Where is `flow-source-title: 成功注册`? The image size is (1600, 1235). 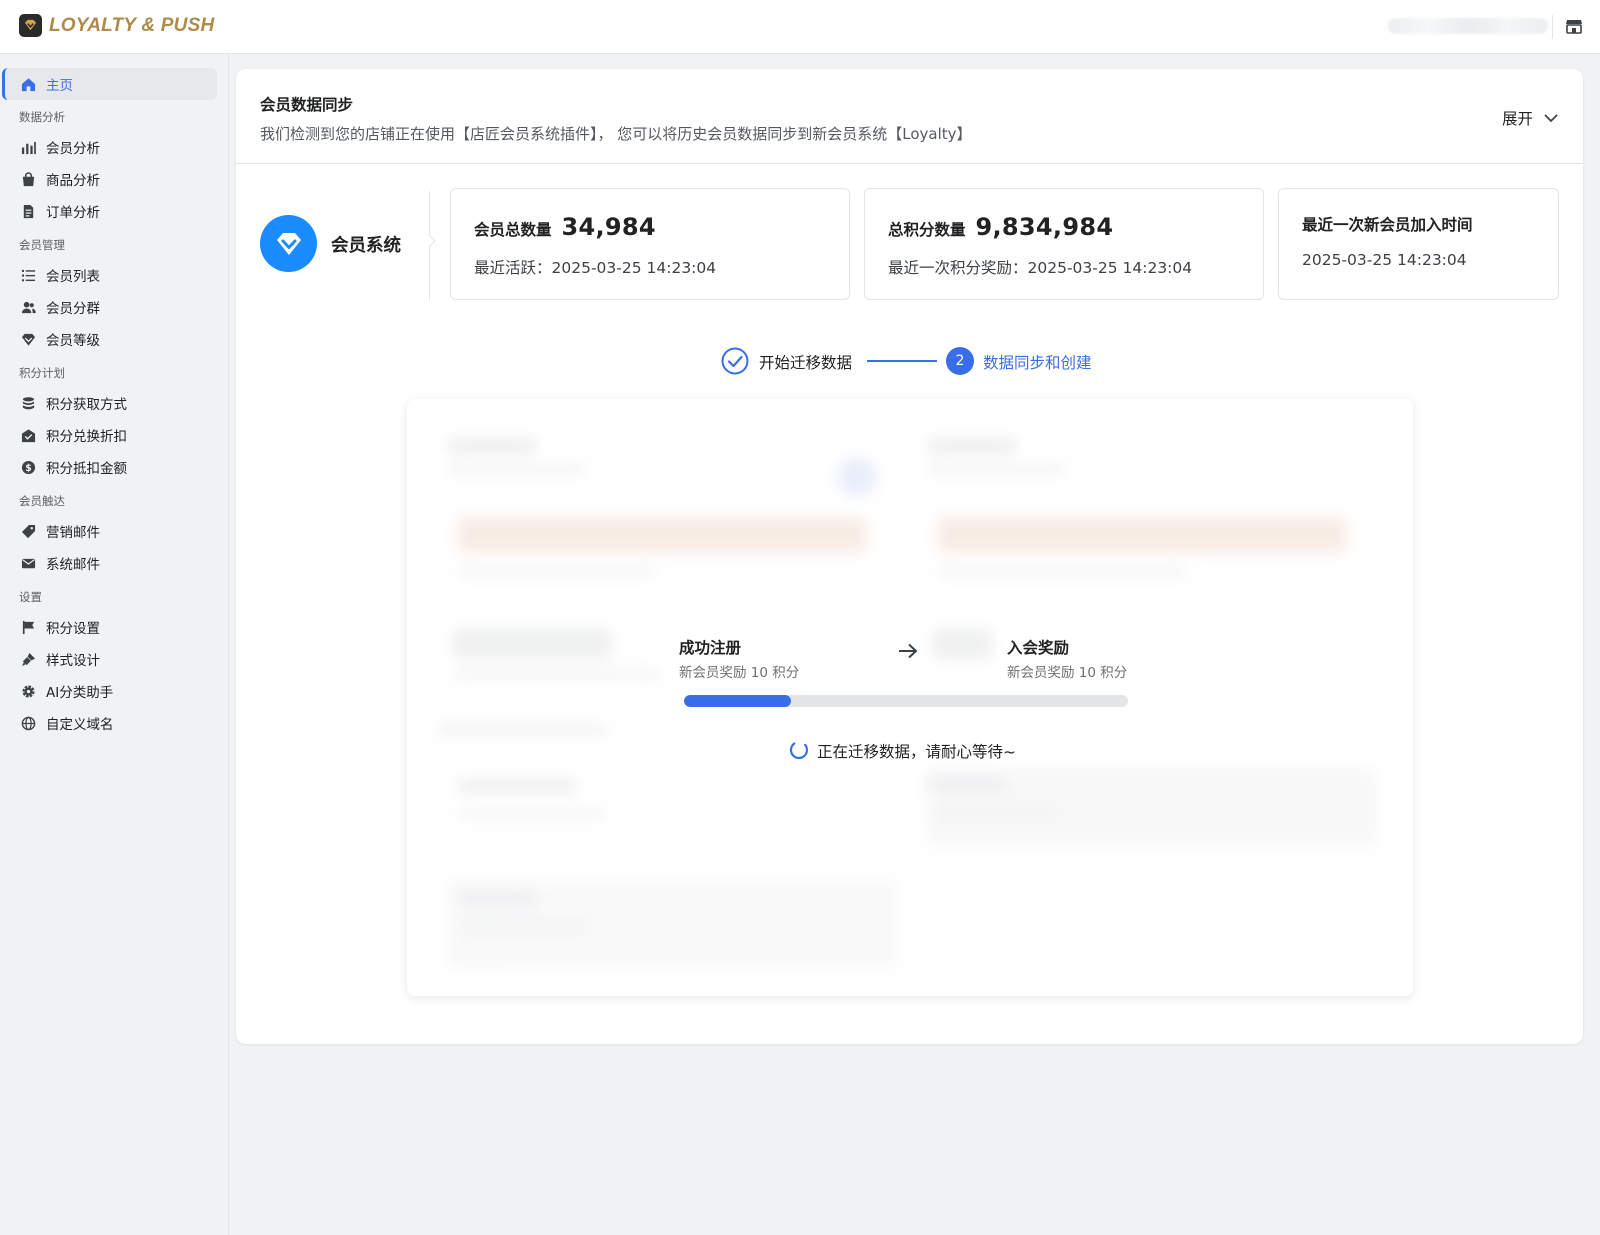
flow-source-title: 成功注册 is located at coordinates (710, 648).